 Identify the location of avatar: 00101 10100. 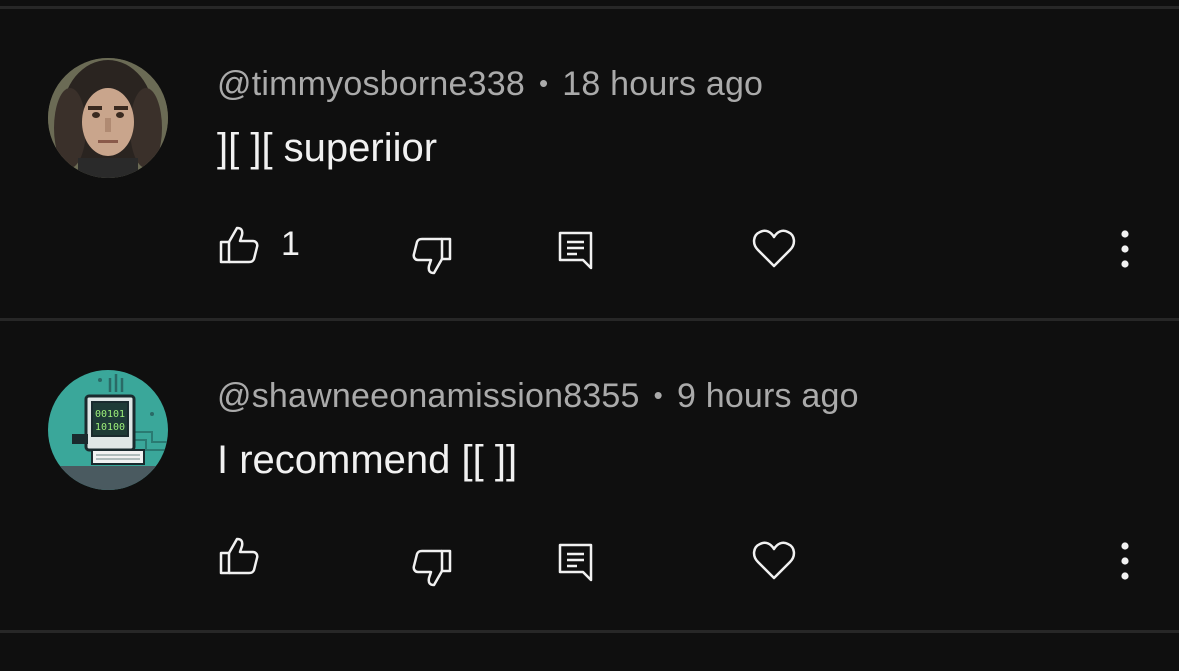
(108, 430).